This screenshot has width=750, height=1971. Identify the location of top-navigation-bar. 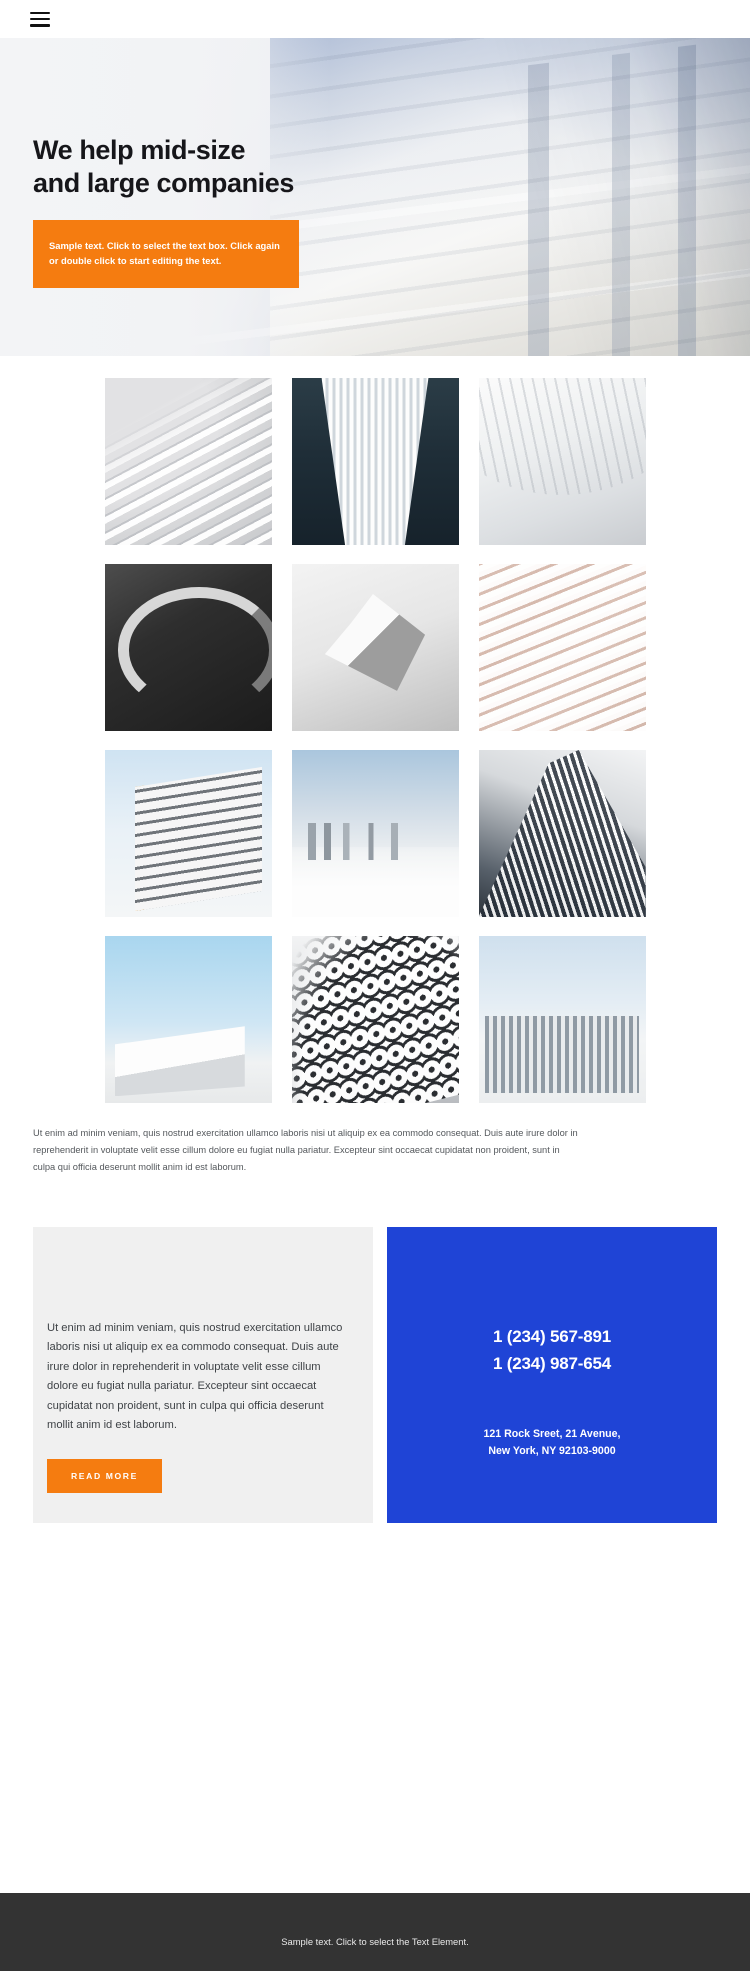
(375, 19).